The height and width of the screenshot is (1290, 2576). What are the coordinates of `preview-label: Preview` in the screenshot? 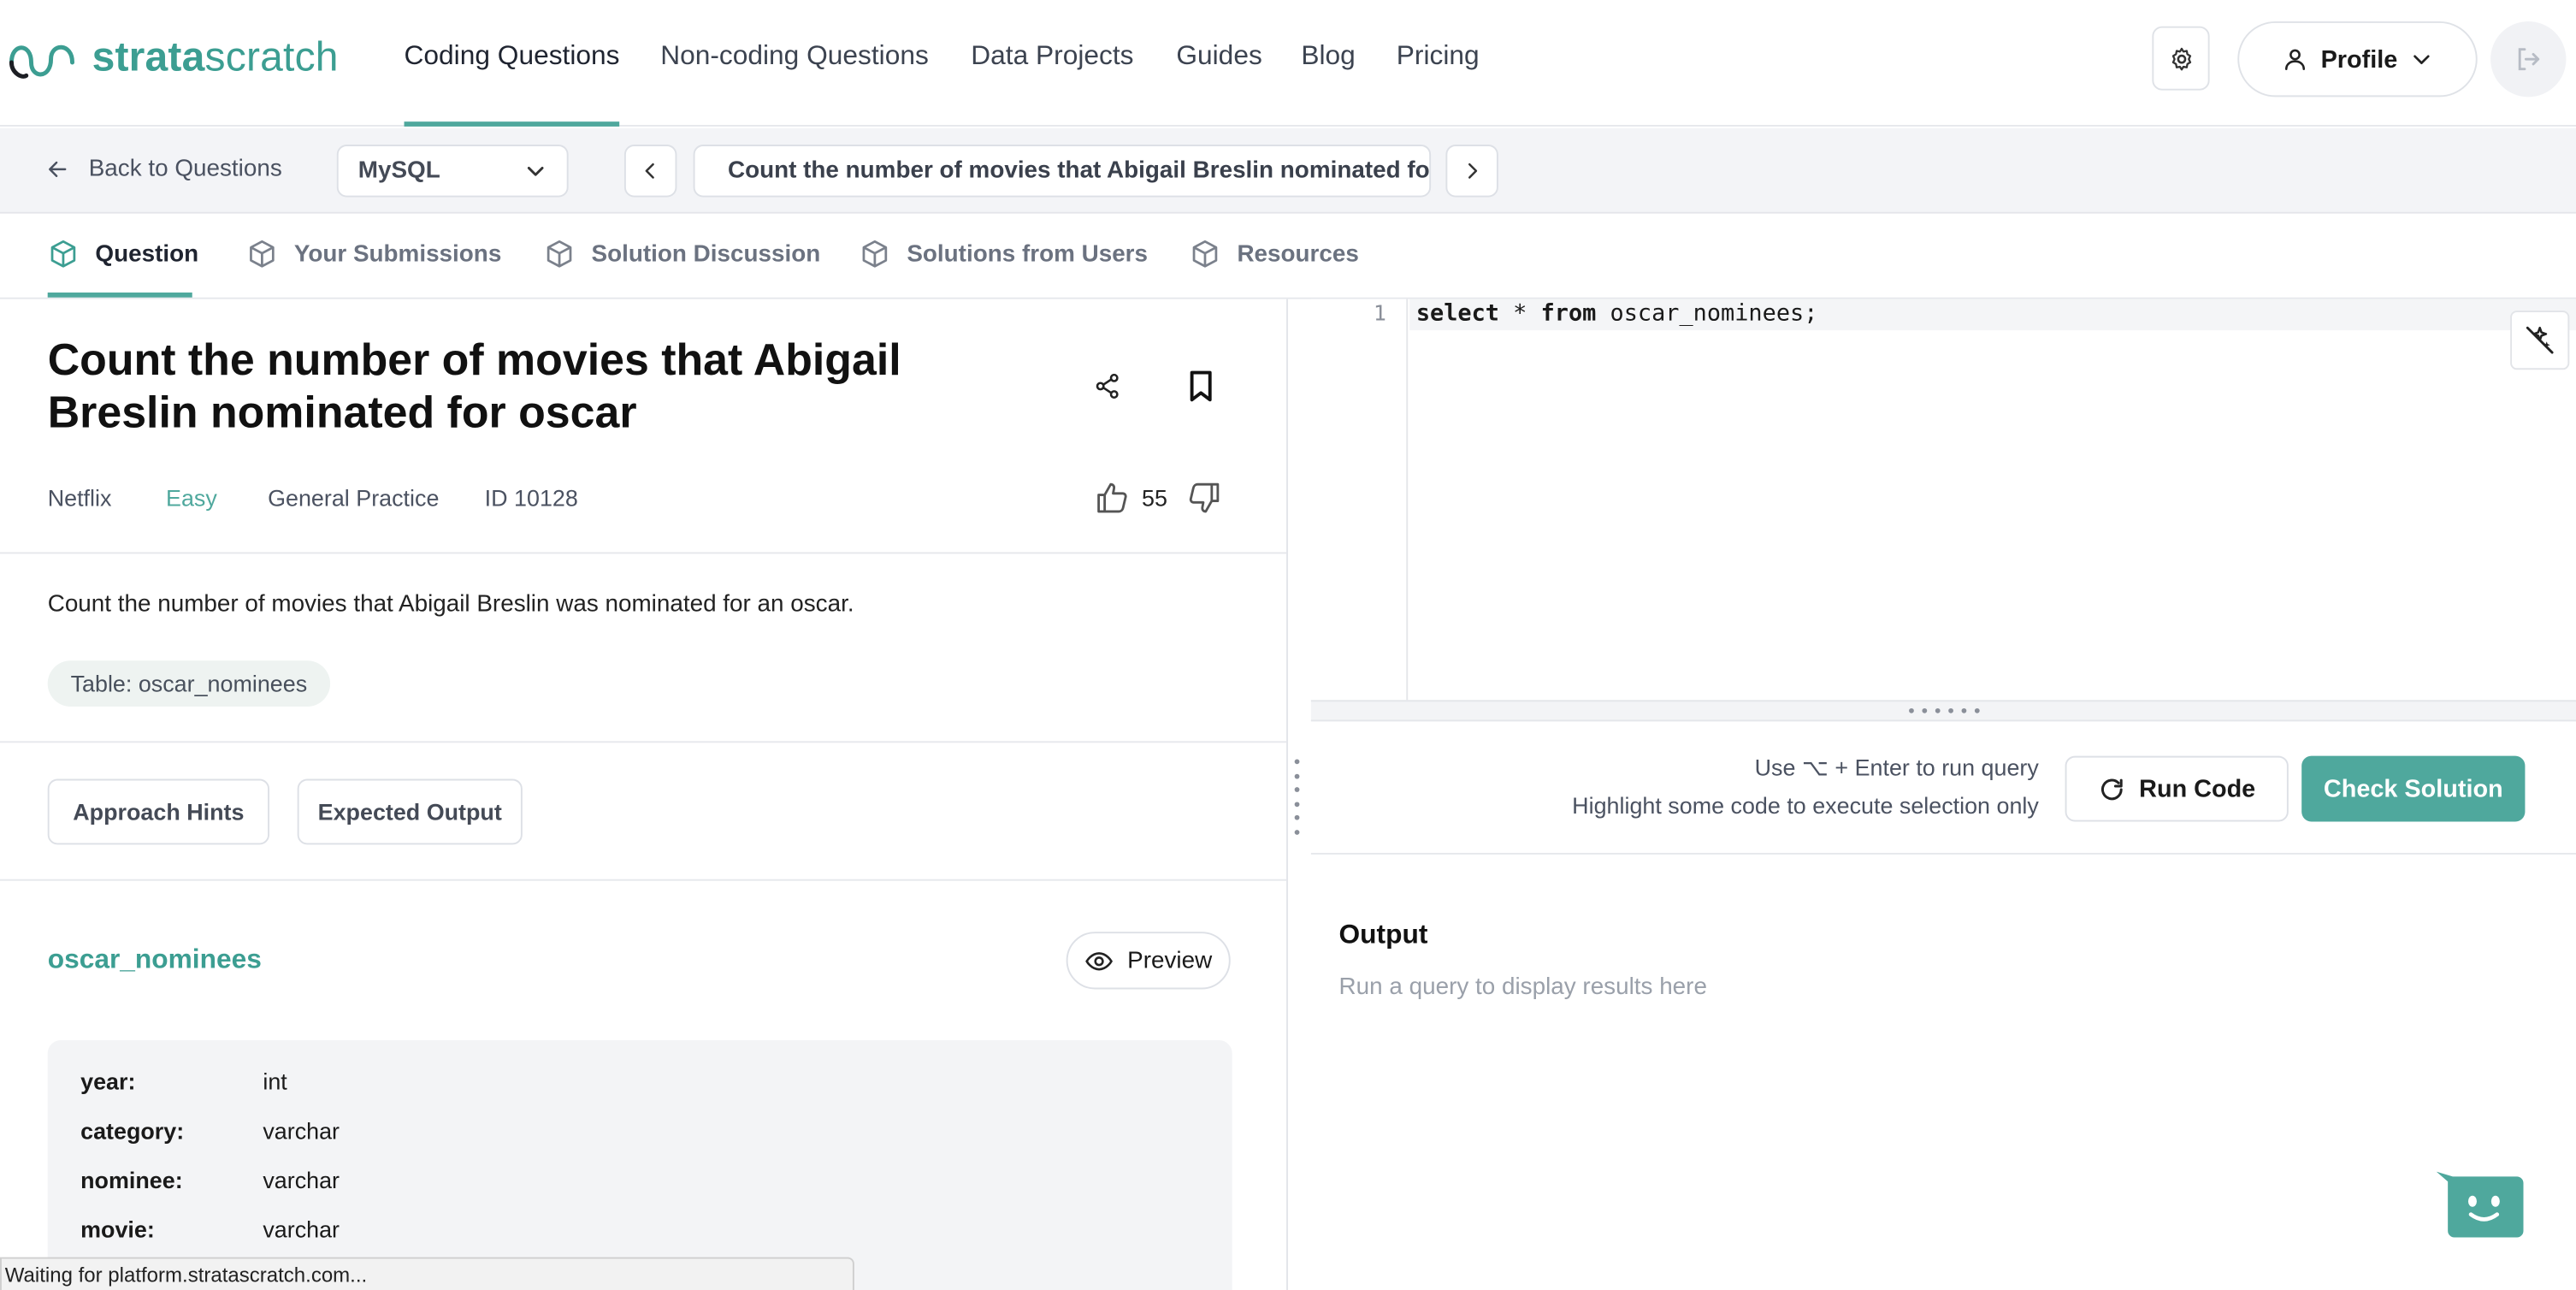 It's located at (1170, 960).